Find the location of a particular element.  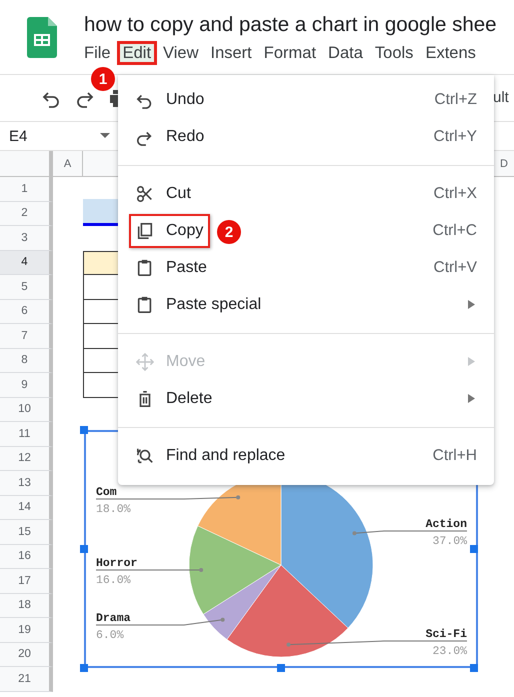

menu-item: View is located at coordinates (180, 53).